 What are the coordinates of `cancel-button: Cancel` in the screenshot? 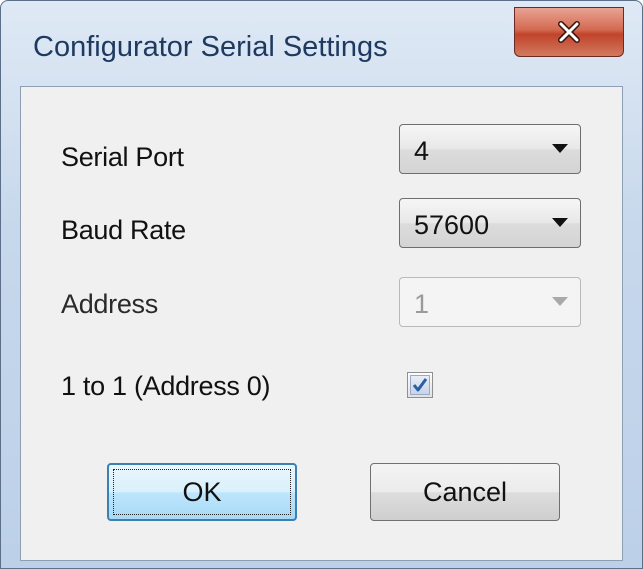 It's located at (465, 492).